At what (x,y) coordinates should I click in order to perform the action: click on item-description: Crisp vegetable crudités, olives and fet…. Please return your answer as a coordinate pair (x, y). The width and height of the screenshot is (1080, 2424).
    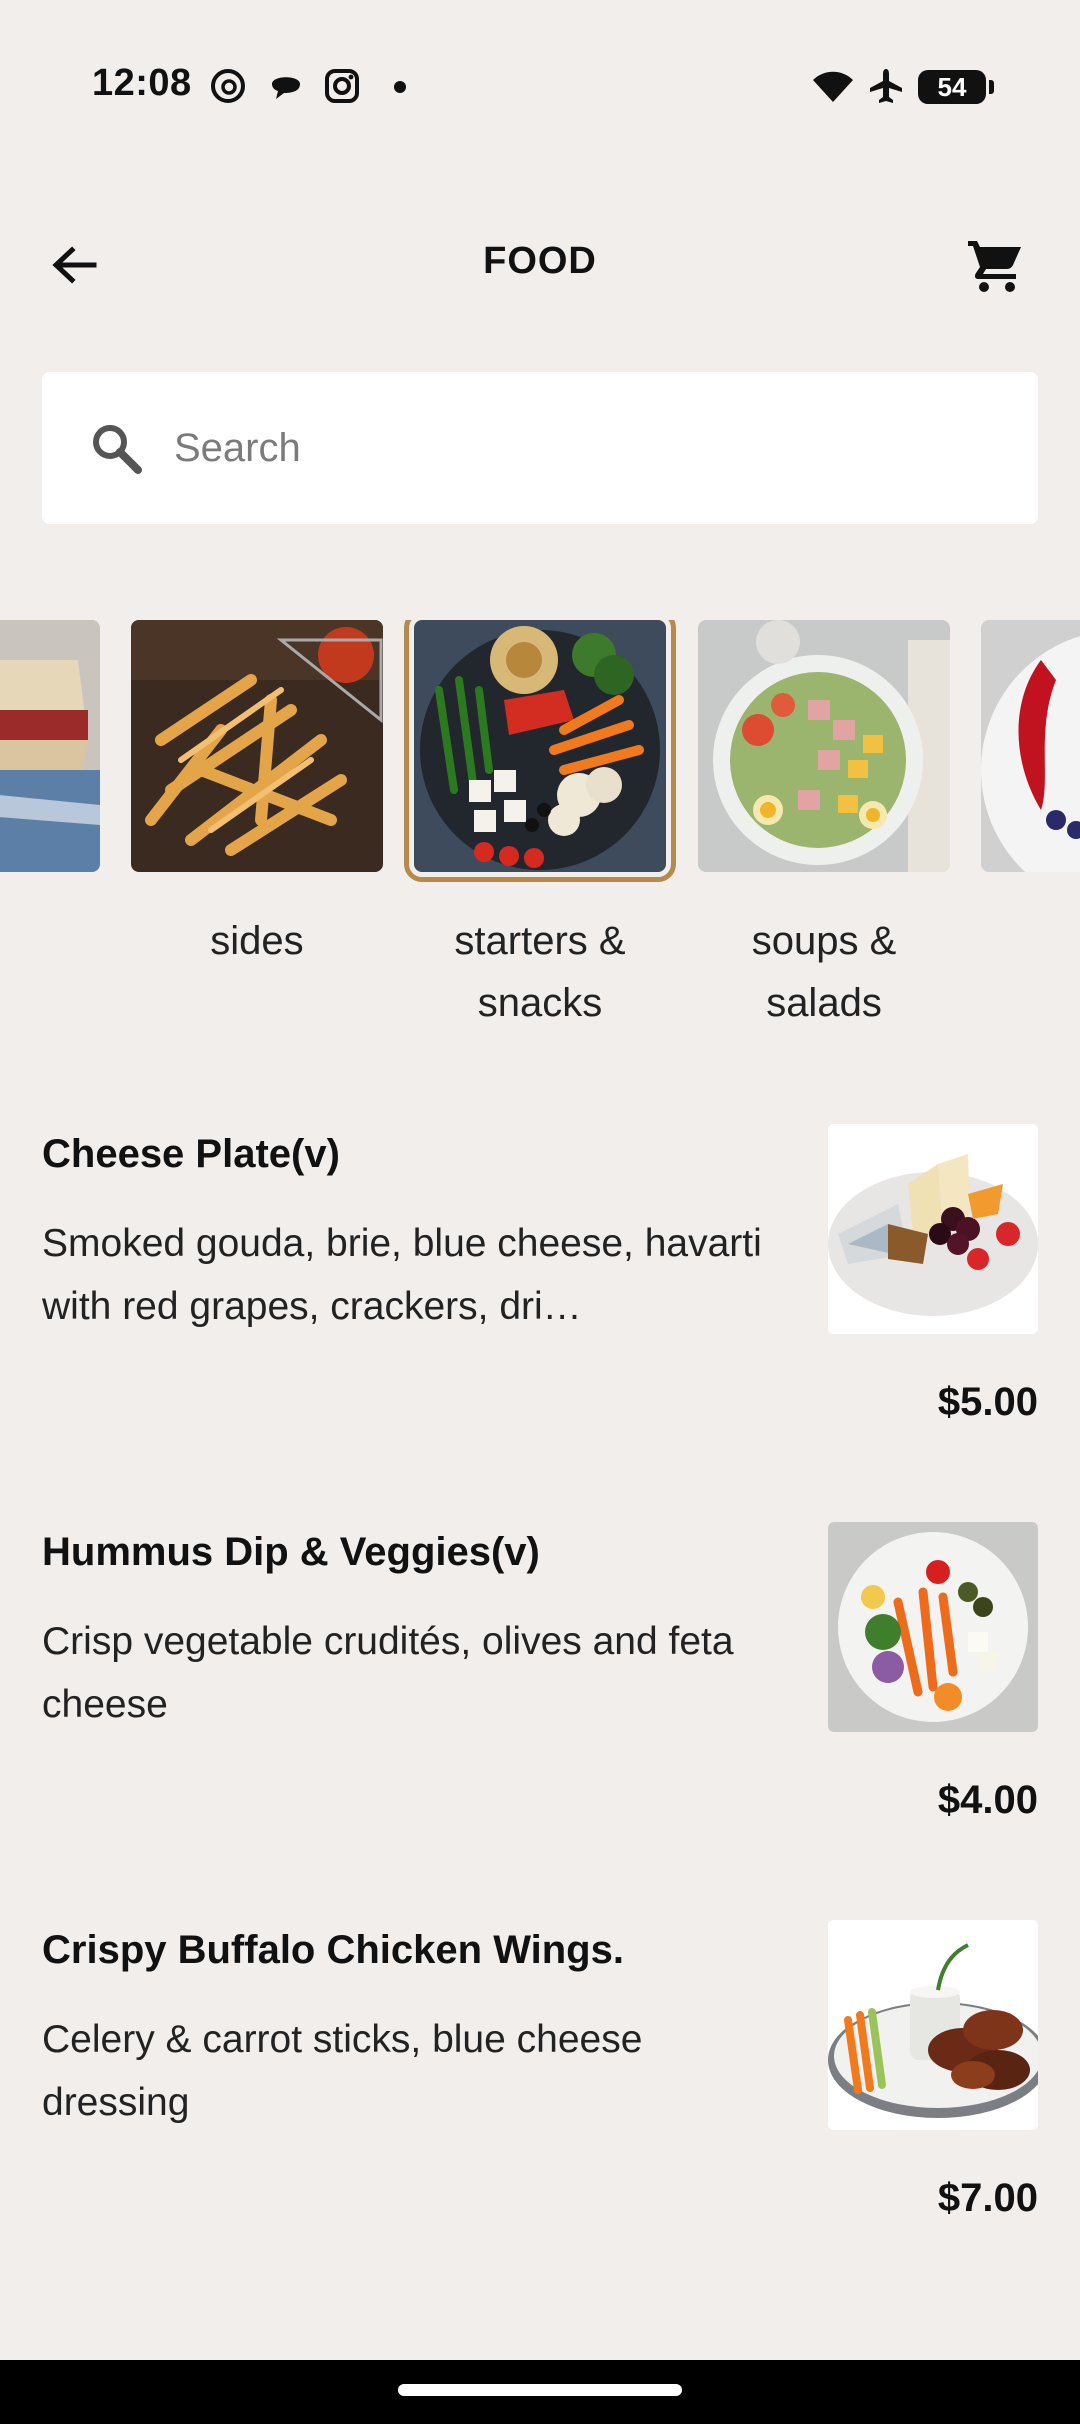
    Looking at the image, I should click on (388, 1673).